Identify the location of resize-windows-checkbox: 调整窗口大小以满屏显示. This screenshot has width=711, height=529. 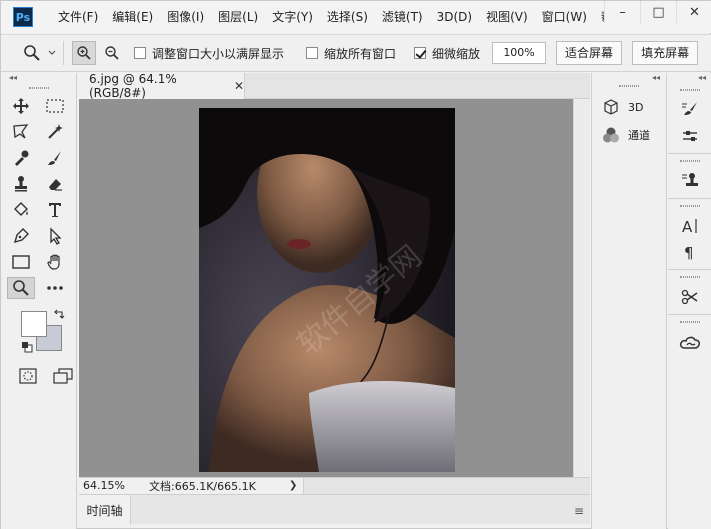
(209, 53).